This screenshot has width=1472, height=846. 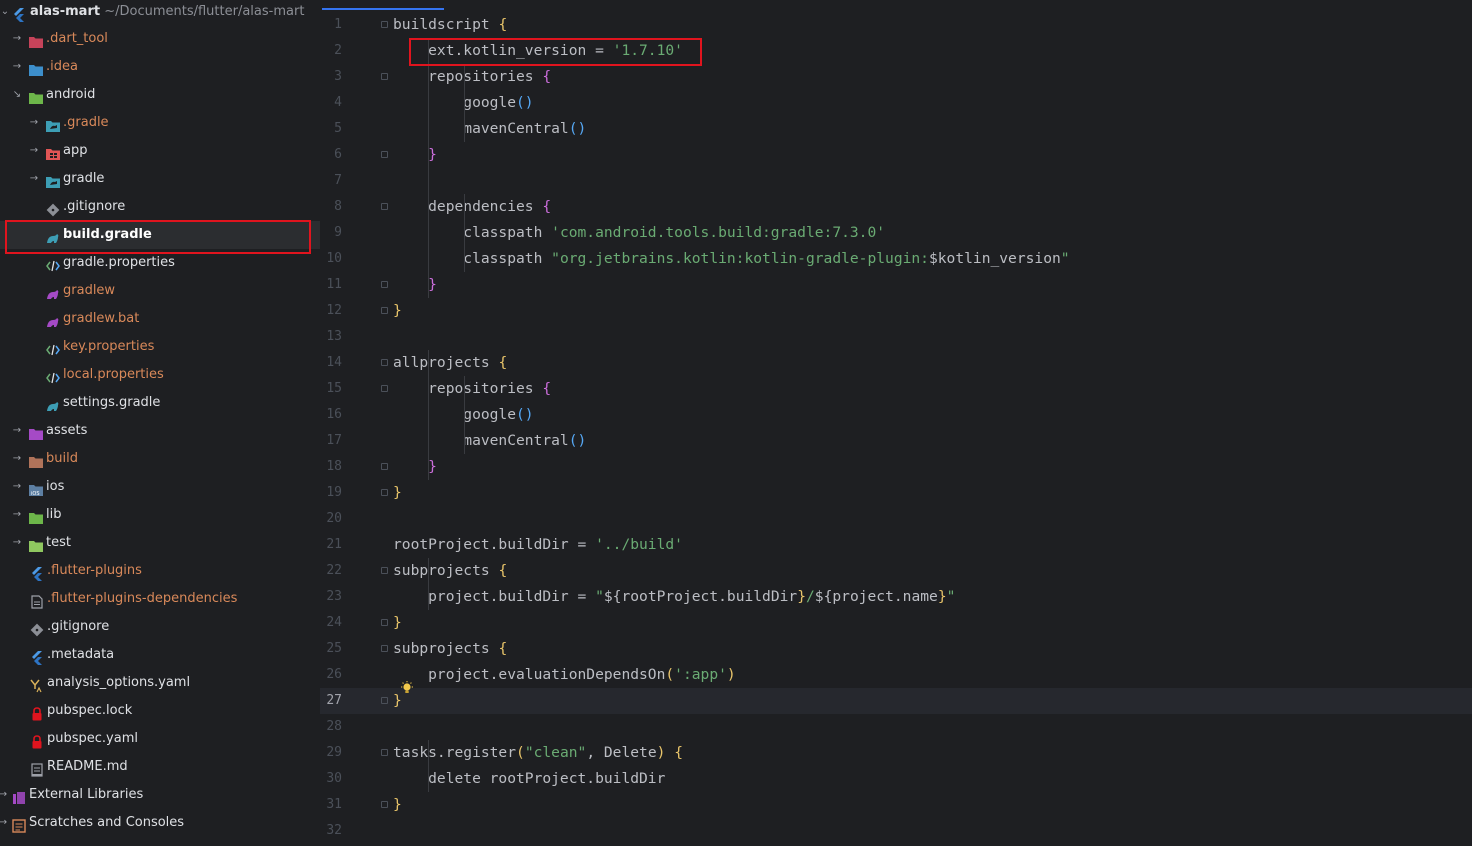 What do you see at coordinates (160, 767) in the screenshot?
I see `tree-item: README.md` at bounding box center [160, 767].